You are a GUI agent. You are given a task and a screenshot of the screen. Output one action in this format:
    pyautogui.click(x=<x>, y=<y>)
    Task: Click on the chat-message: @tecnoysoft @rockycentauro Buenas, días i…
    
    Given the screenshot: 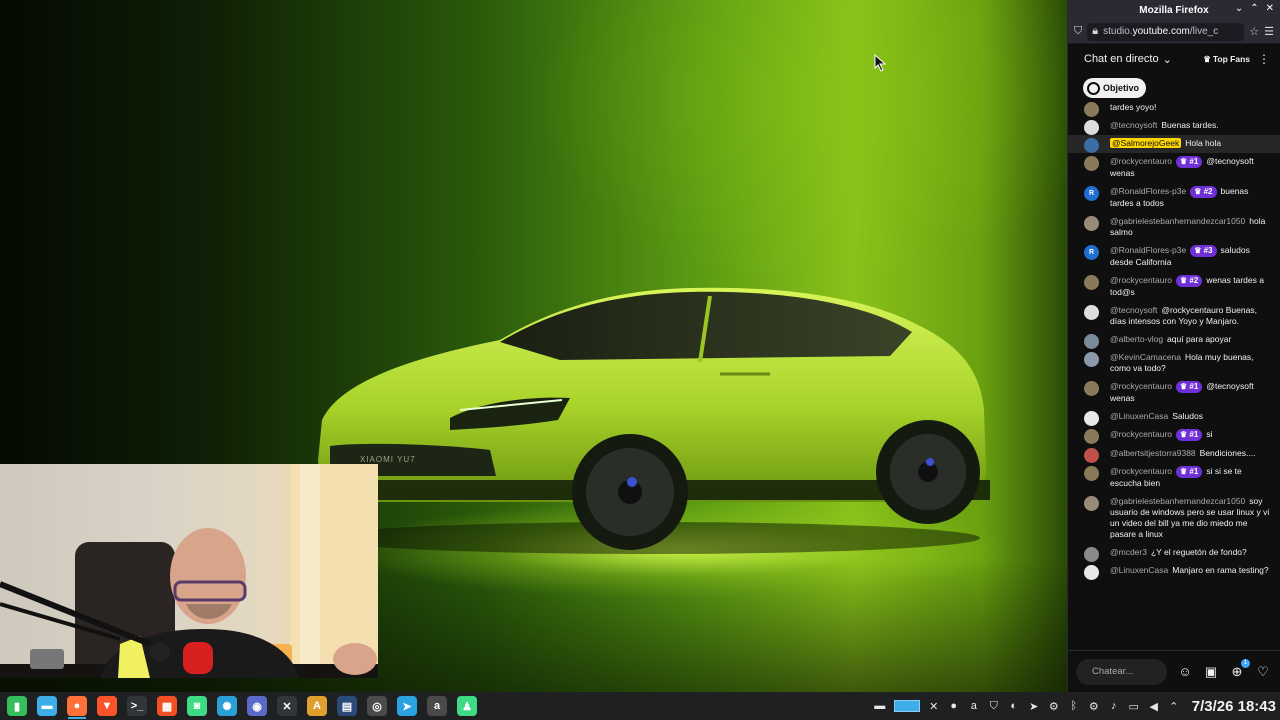 What is the action you would take?
    pyautogui.click(x=1174, y=316)
    